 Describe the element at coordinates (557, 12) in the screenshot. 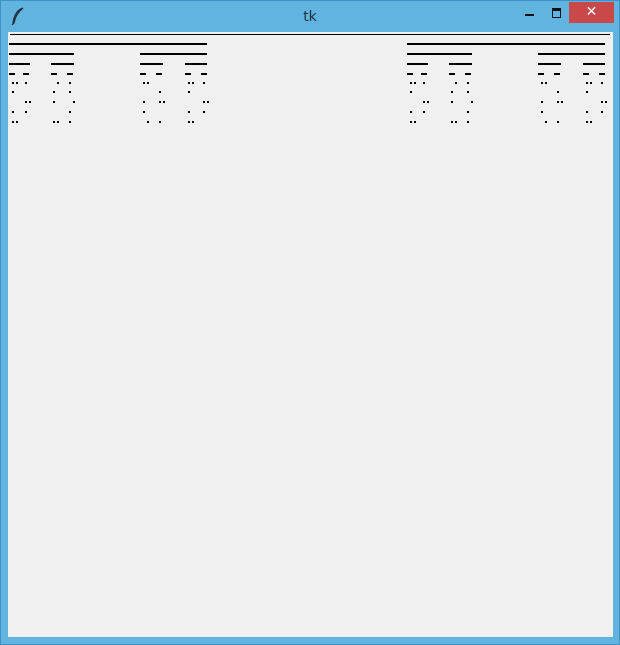

I see `maximize-button` at that location.